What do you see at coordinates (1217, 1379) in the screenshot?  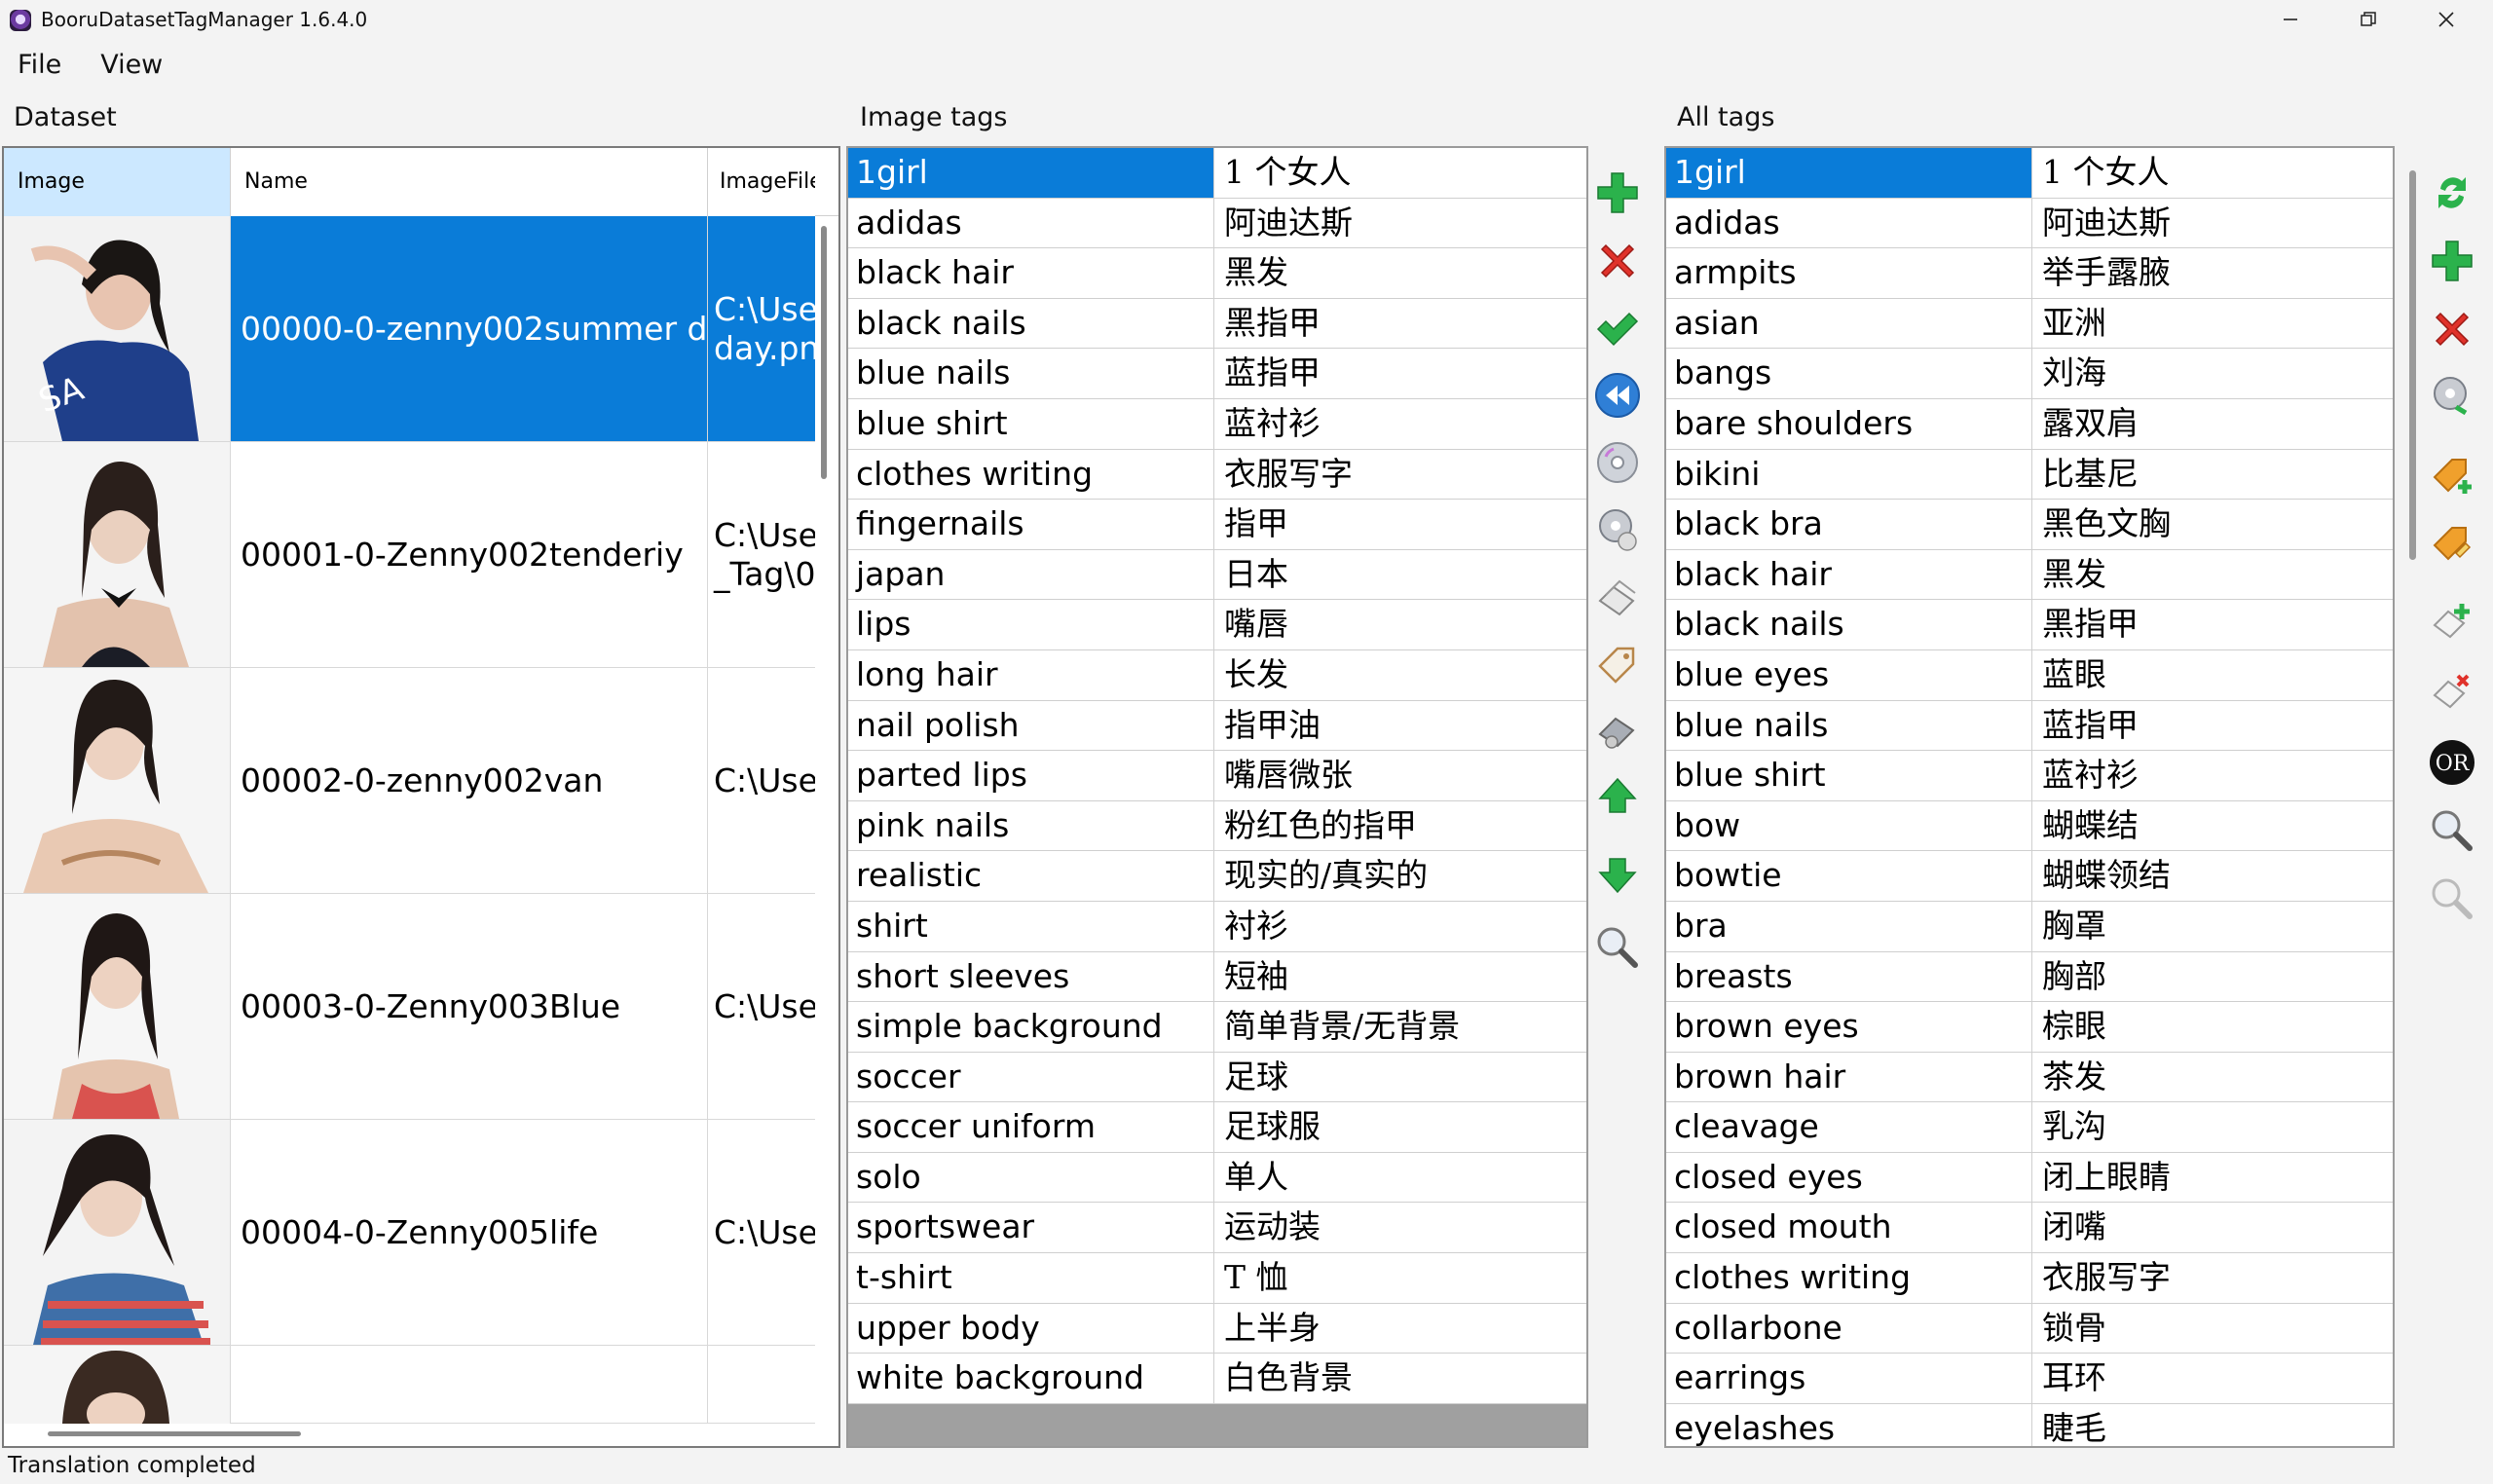 I see `image-tag-row: white background 白色背景` at bounding box center [1217, 1379].